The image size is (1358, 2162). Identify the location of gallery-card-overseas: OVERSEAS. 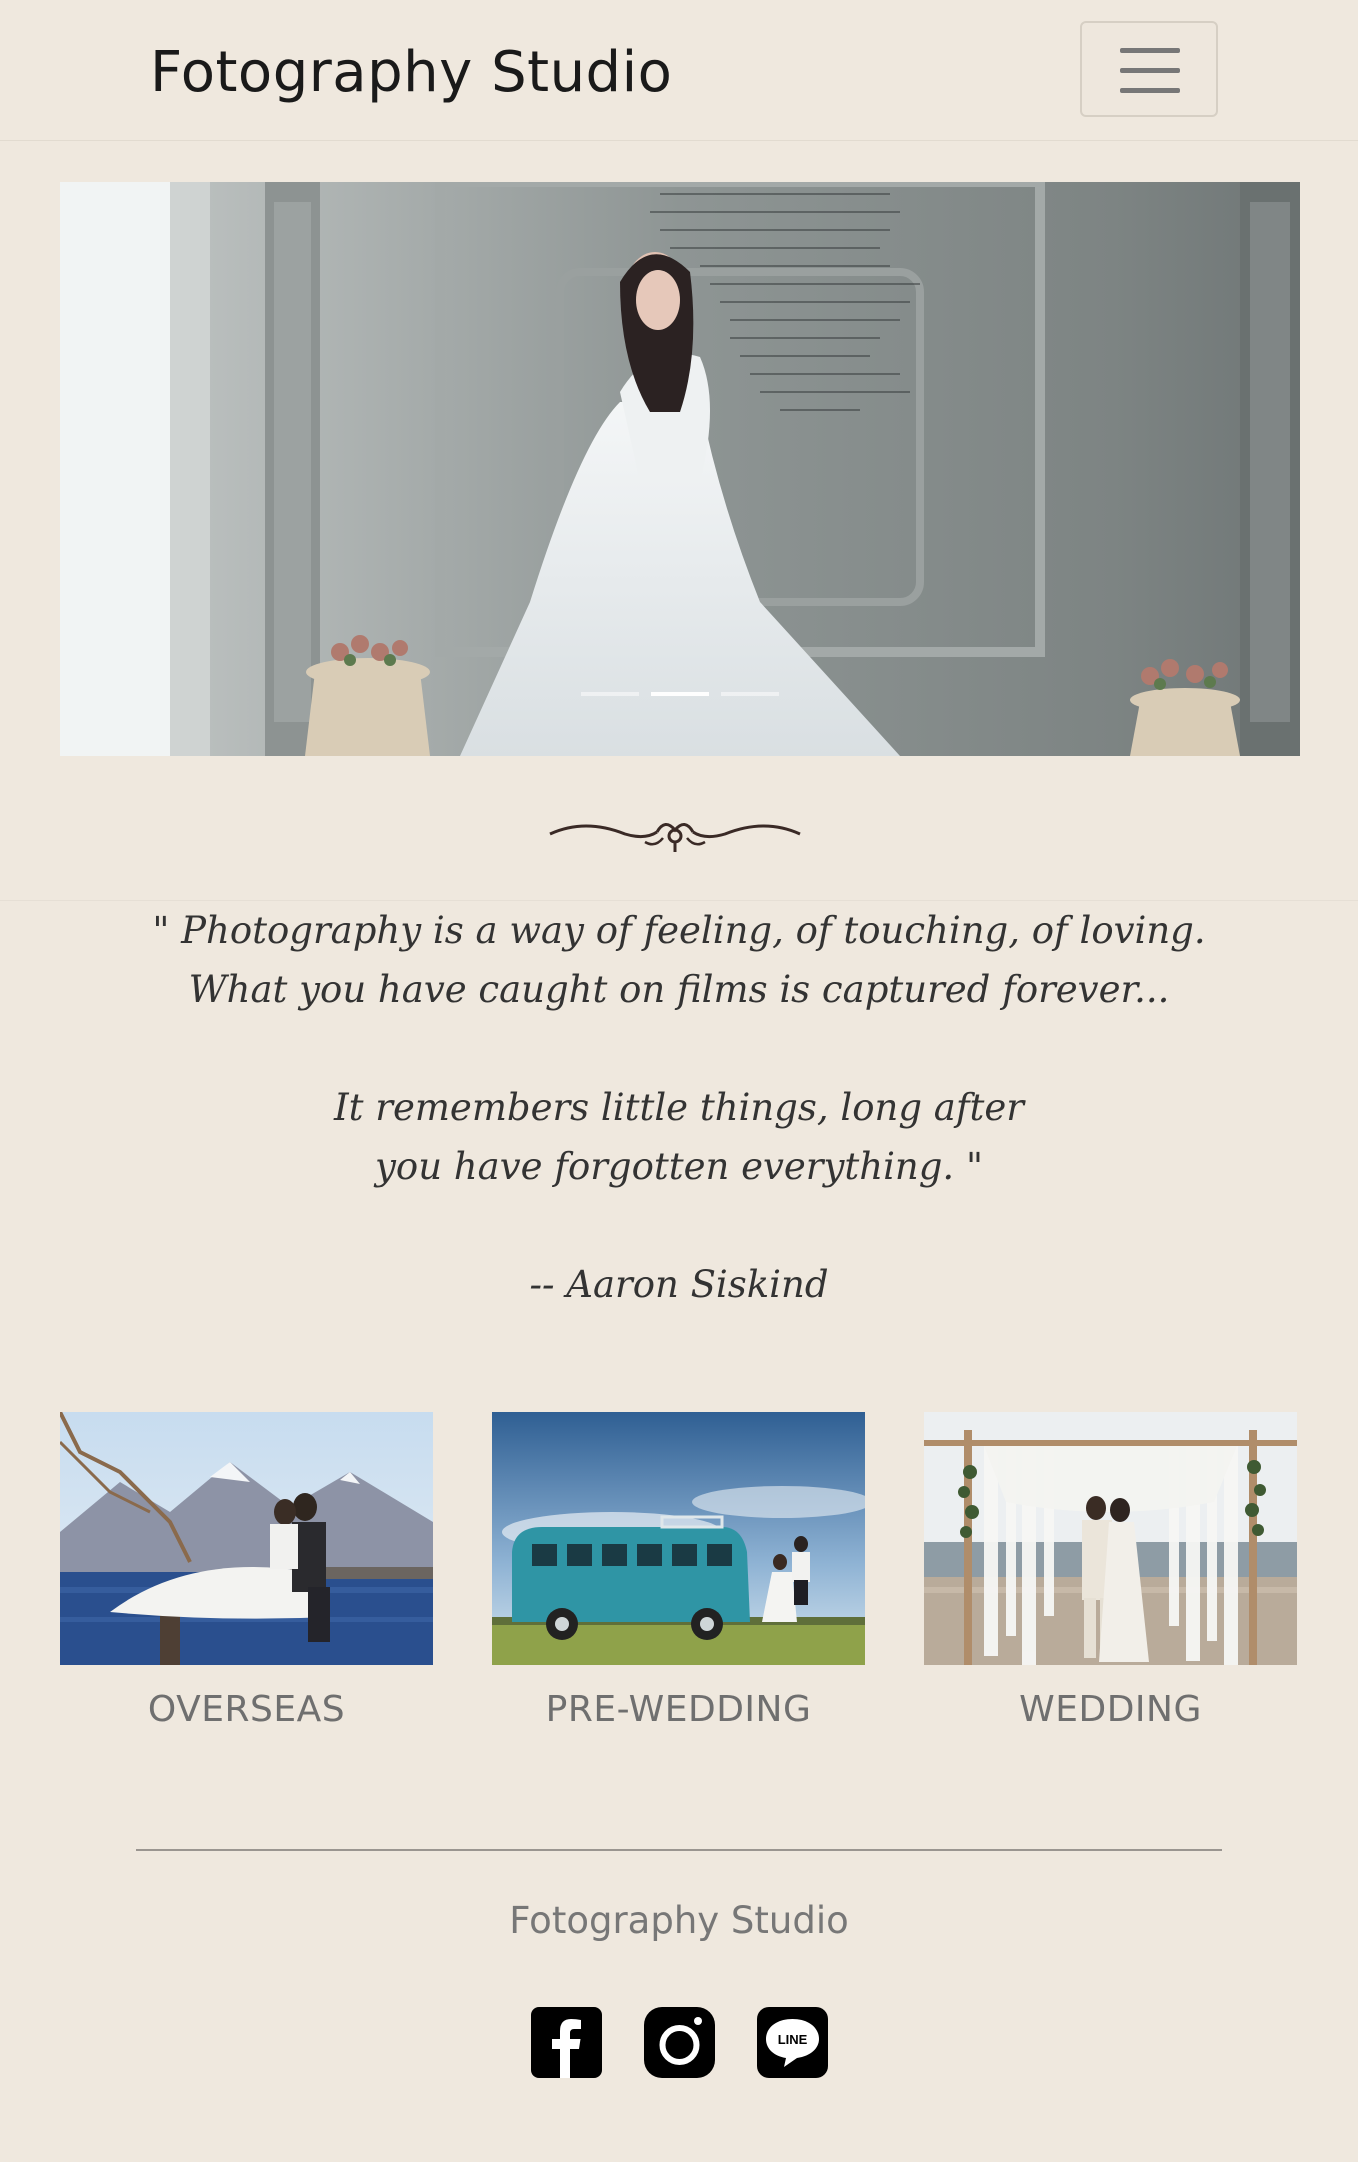
(246, 1572).